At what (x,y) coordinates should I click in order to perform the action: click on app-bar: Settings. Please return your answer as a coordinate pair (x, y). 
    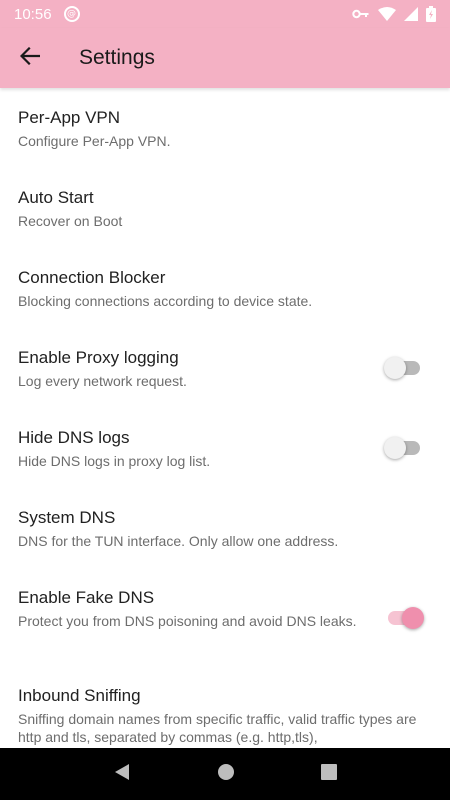
    Looking at the image, I should click on (225, 58).